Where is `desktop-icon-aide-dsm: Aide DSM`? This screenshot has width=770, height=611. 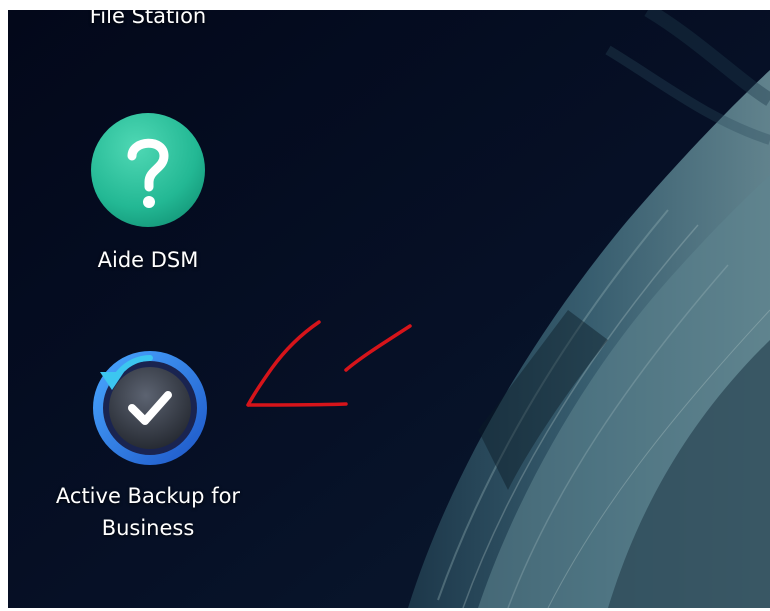
desktop-icon-aide-dsm: Aide DSM is located at coordinates (148, 195).